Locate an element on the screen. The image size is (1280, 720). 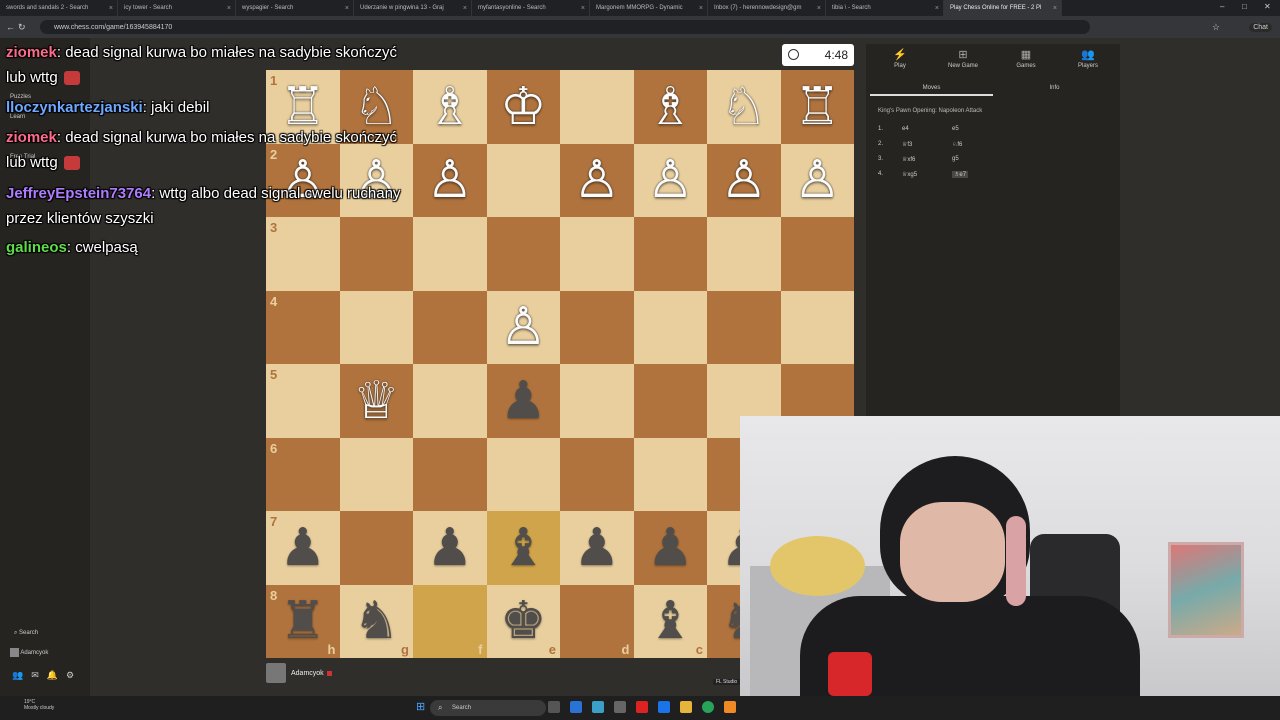
taskbar-search: ⌕ Search is located at coordinates (488, 708).